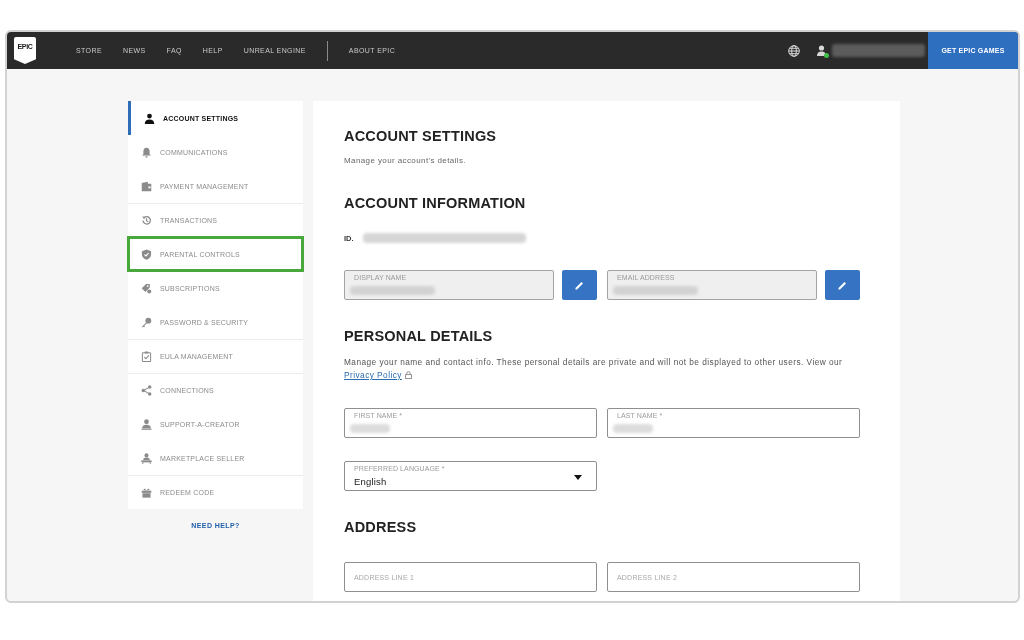 Image resolution: width=1024 pixels, height=640 pixels. Describe the element at coordinates (406, 161) in the screenshot. I see `page-subtitle: Manage your account's details.` at that location.